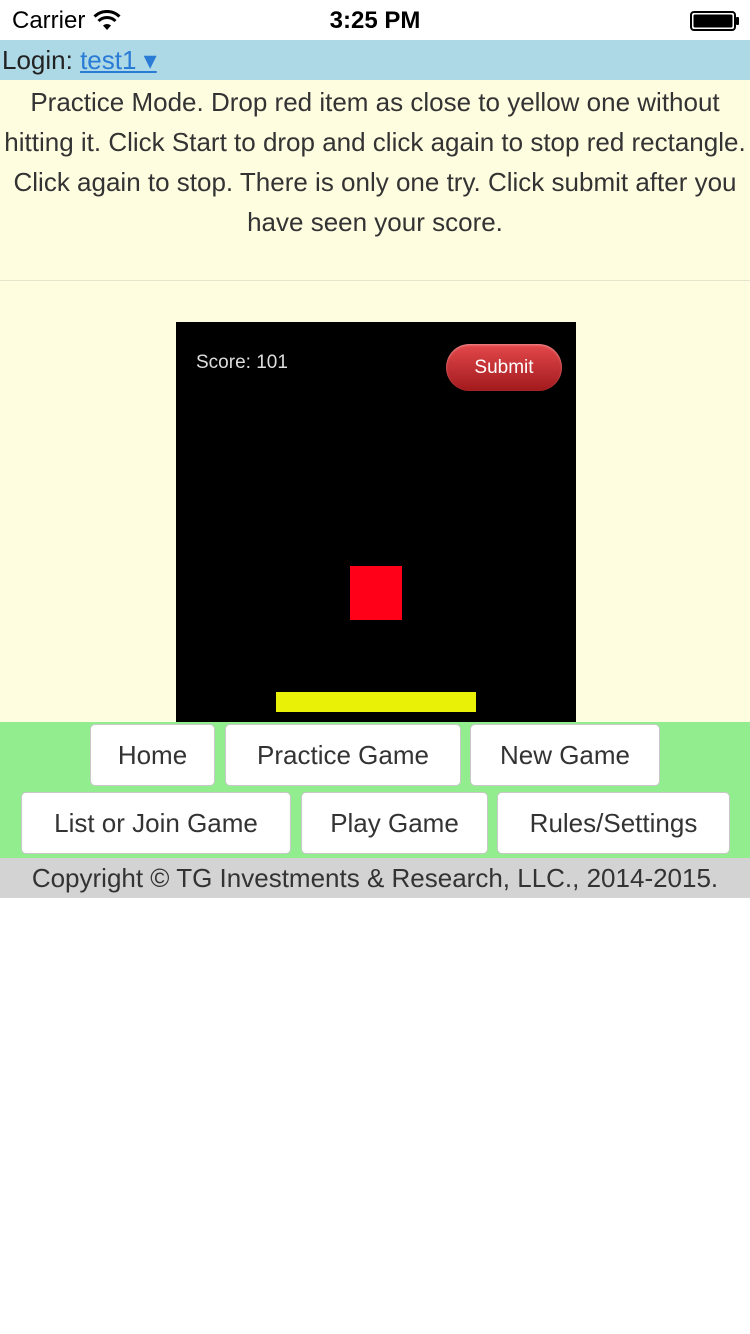 The height and width of the screenshot is (1334, 750). I want to click on status-bar: Carrier 3:25 PM, so click(375, 20).